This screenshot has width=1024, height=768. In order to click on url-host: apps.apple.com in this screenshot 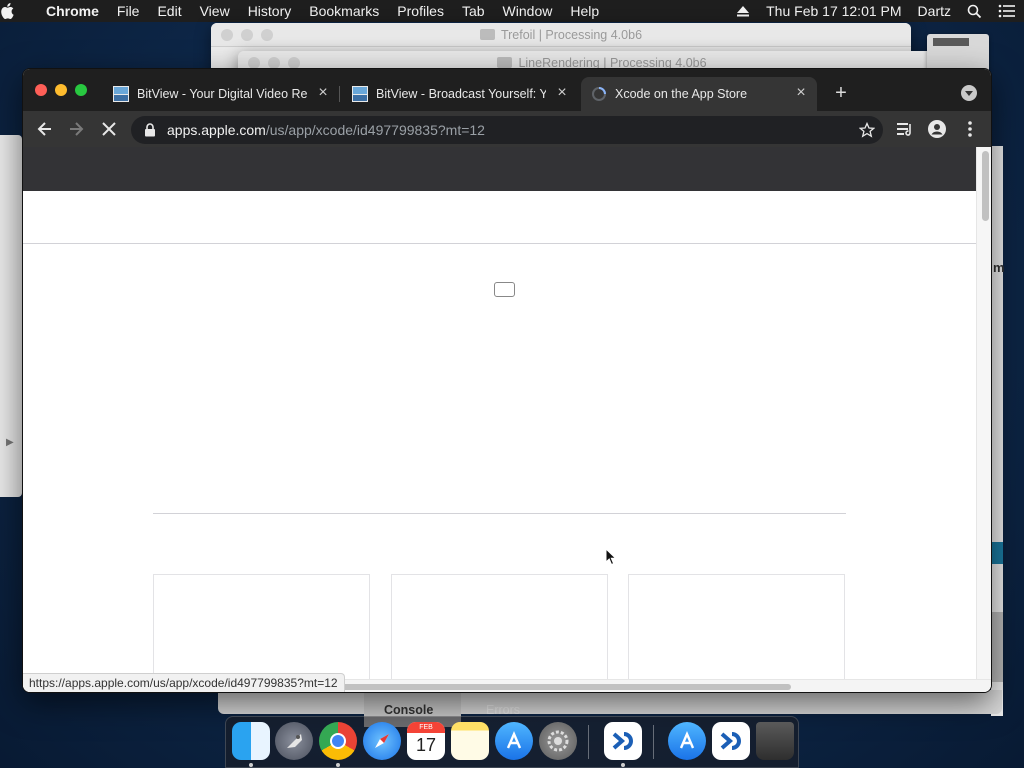, I will do `click(216, 130)`.